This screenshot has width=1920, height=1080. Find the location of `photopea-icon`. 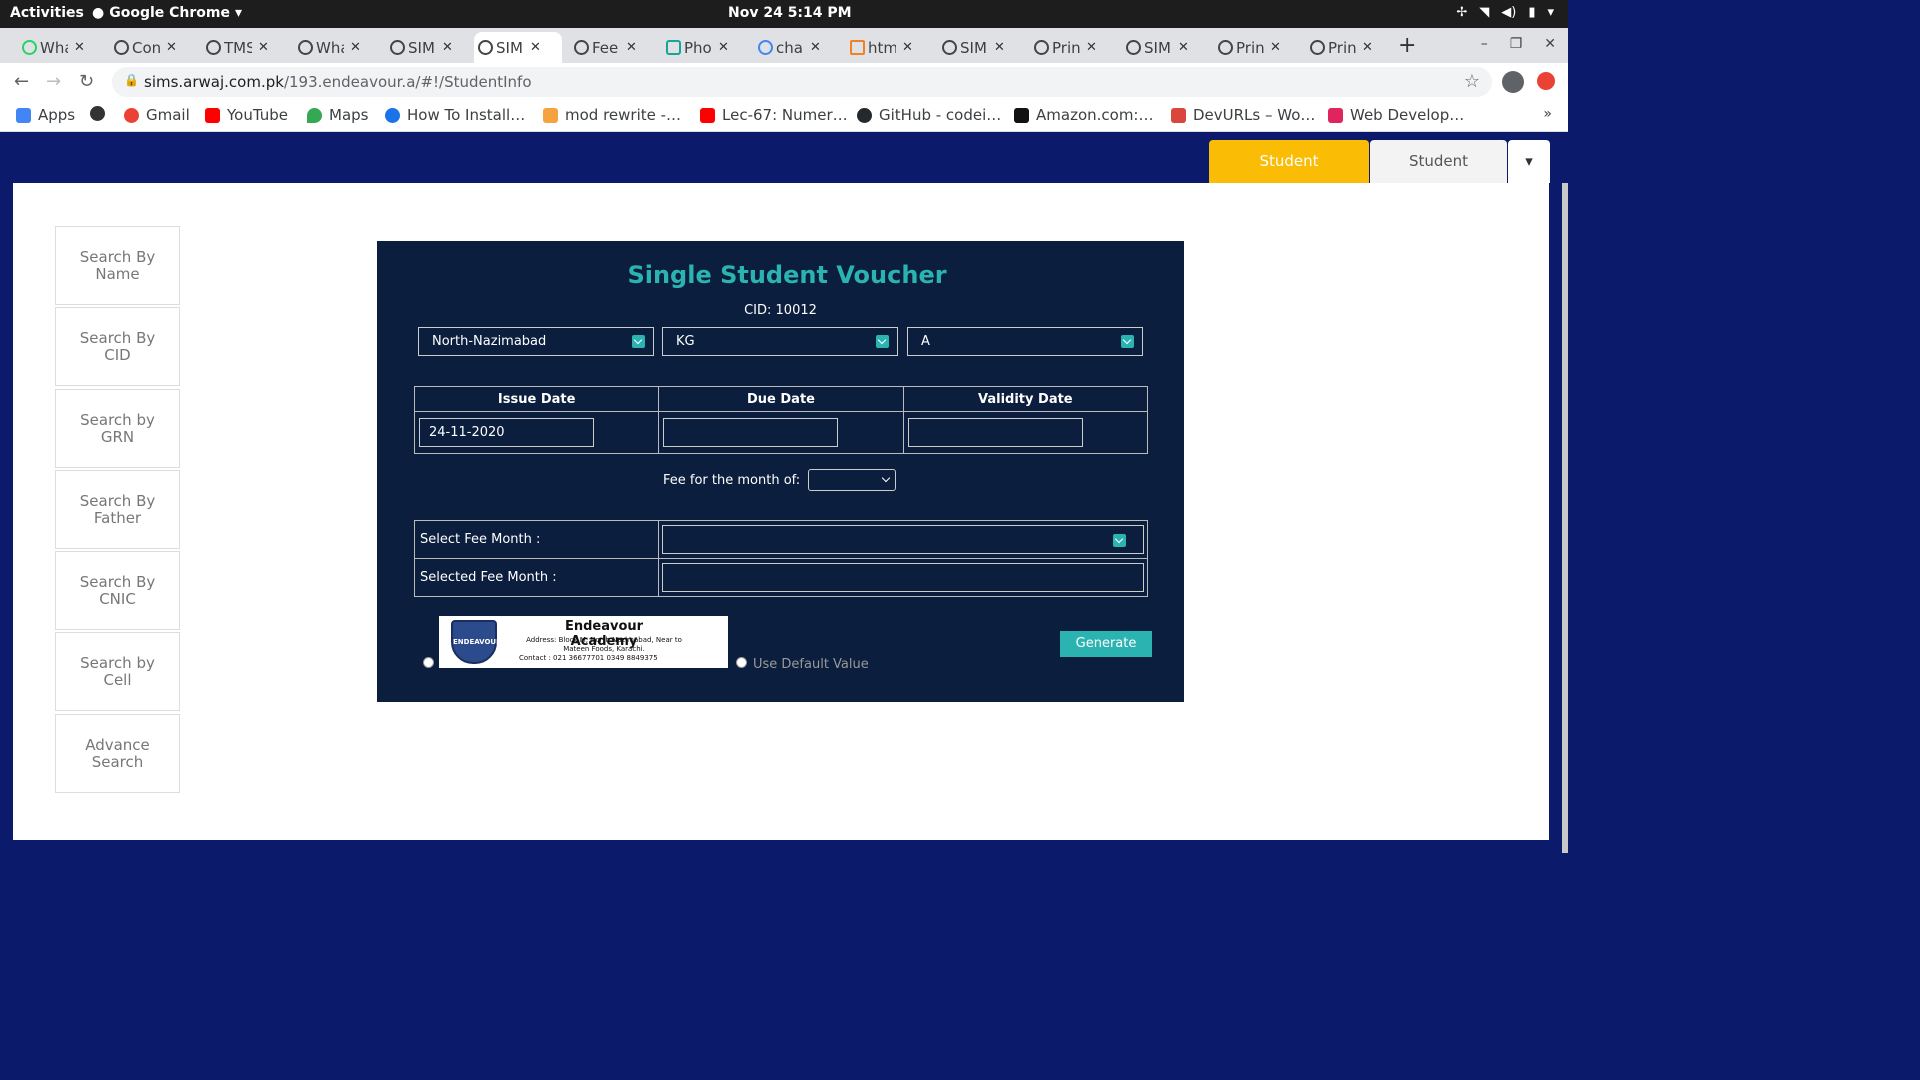

photopea-icon is located at coordinates (673, 47).